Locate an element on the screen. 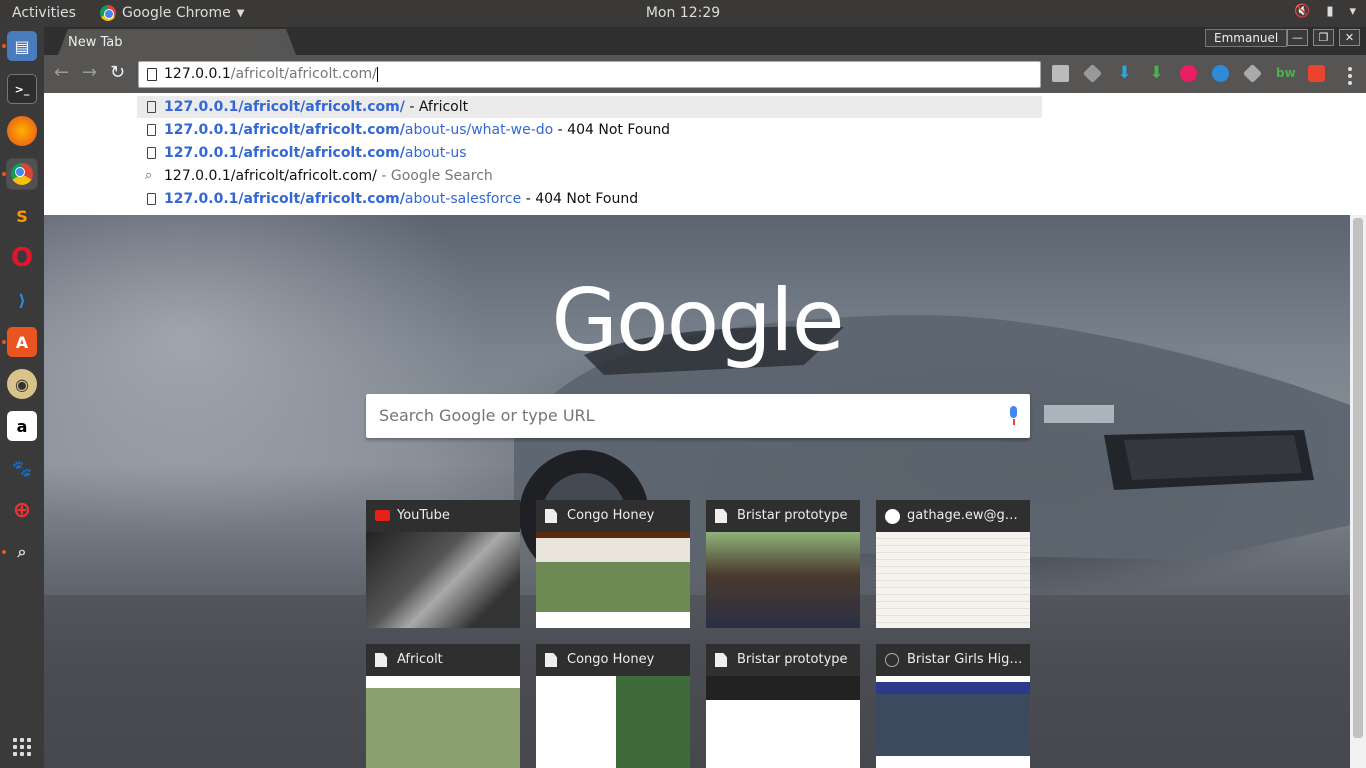 Image resolution: width=1366 pixels, height=768 pixels. idm-download-icon: ⬇ is located at coordinates (1156, 73).